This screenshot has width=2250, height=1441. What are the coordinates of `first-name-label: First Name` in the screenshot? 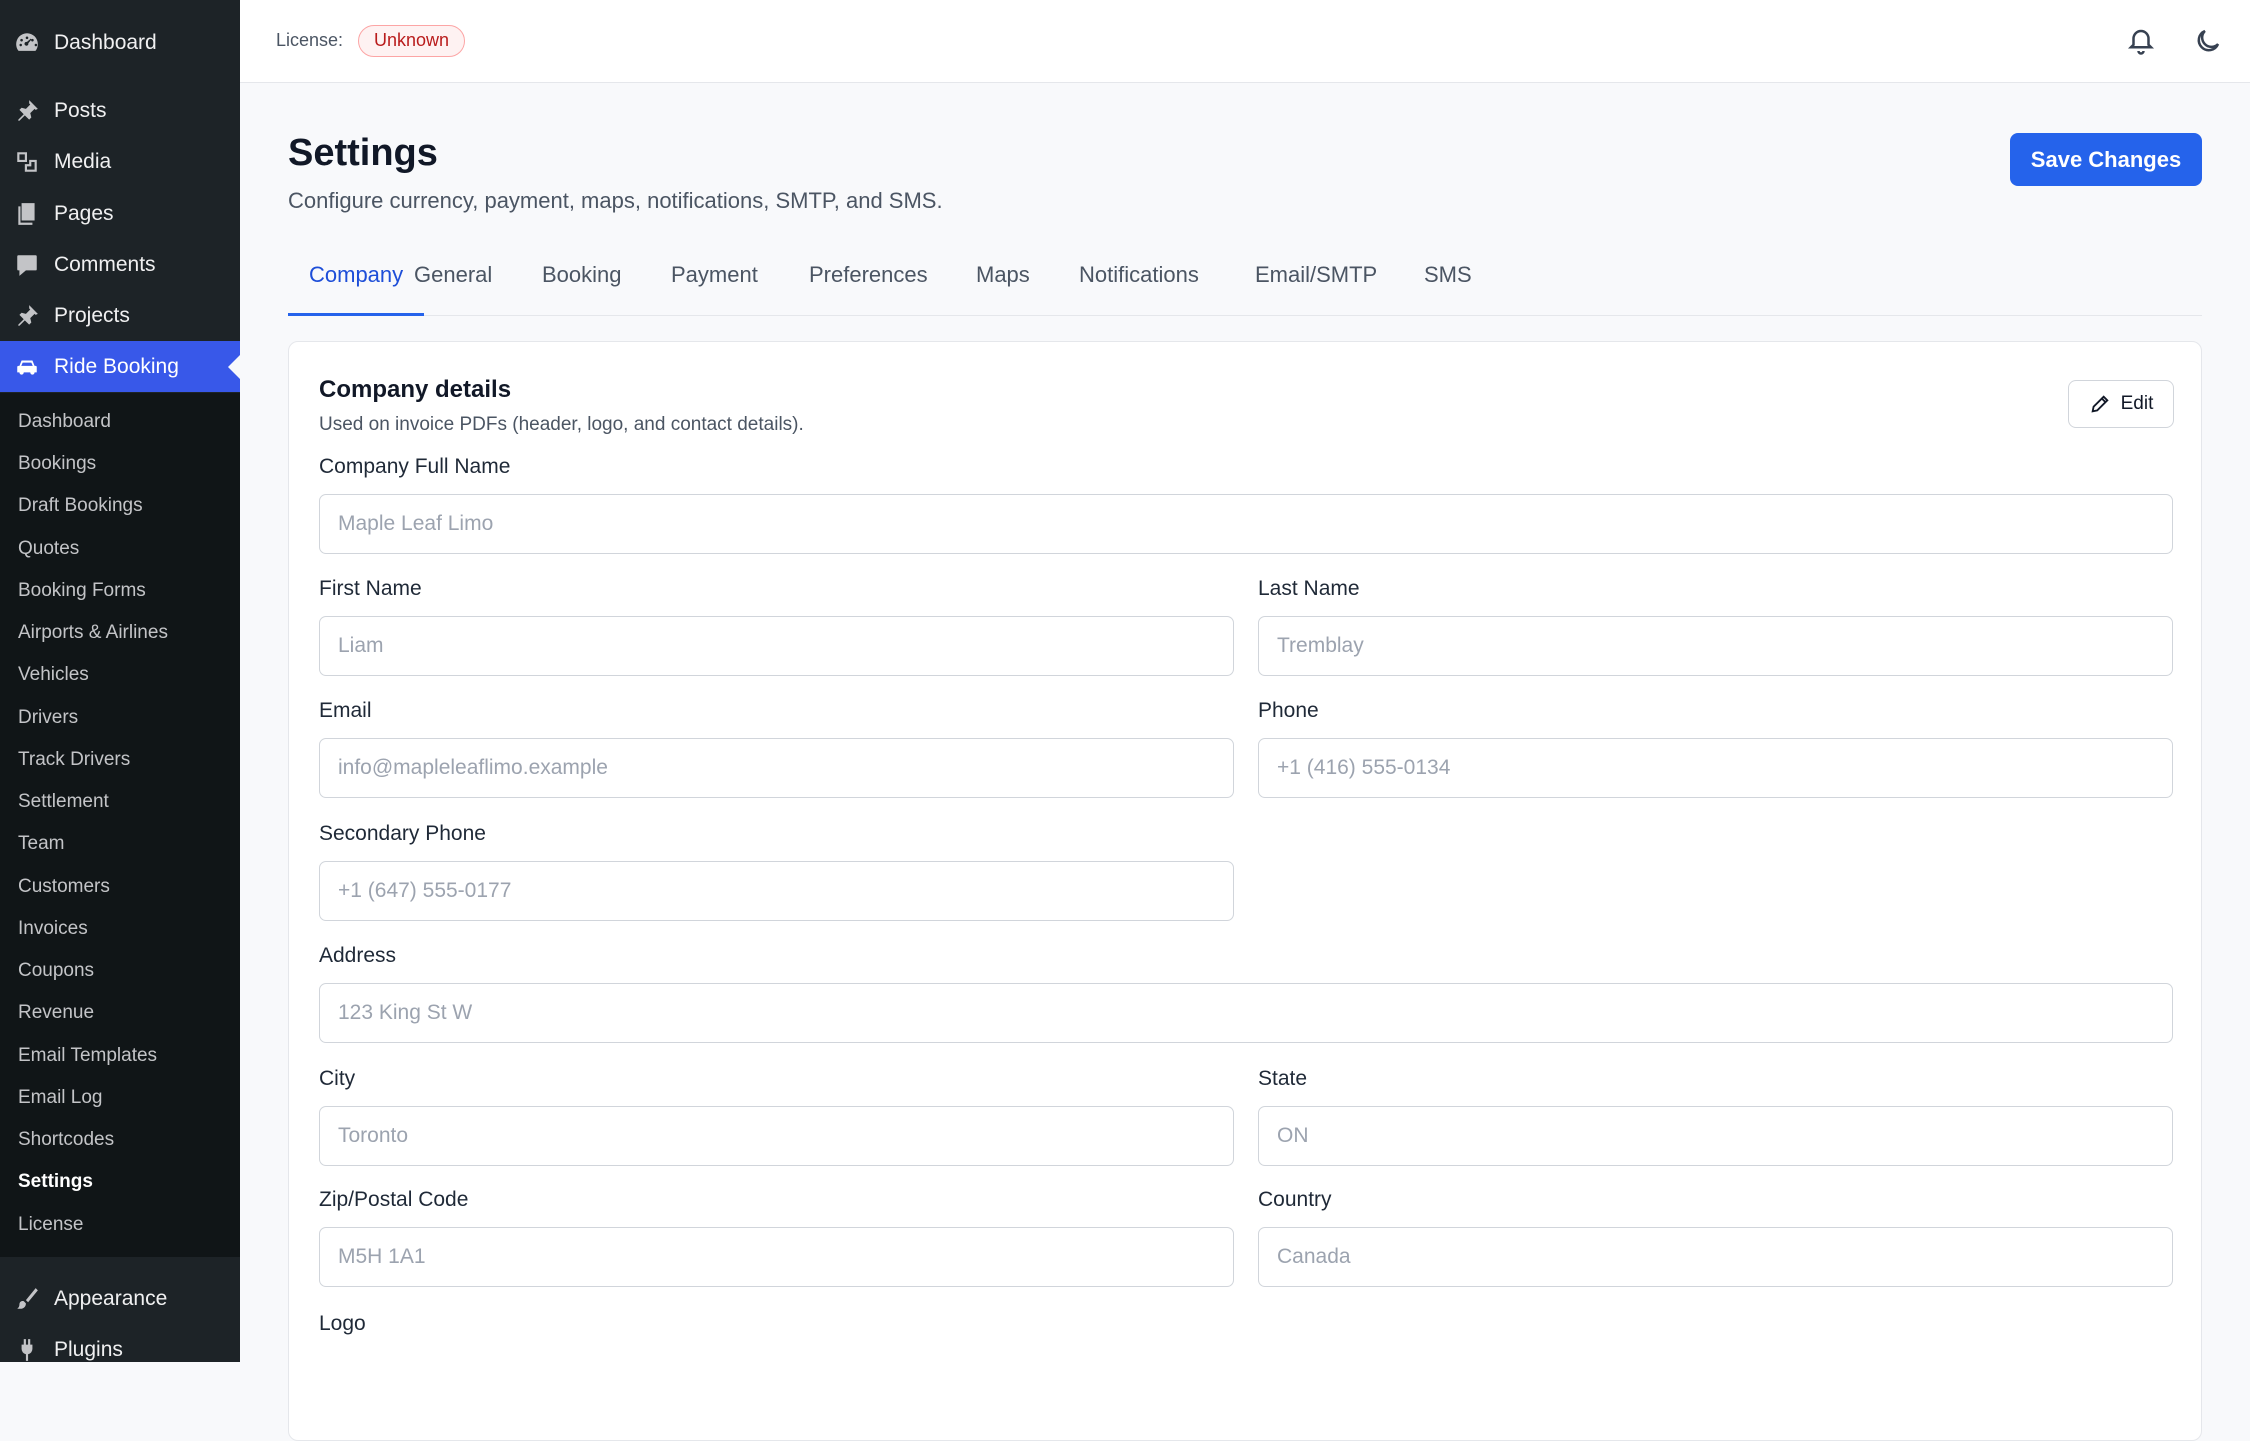 It's located at (370, 588).